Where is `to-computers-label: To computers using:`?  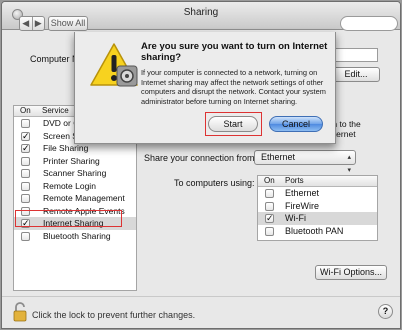
to-computers-label: To computers using: is located at coordinates (214, 183).